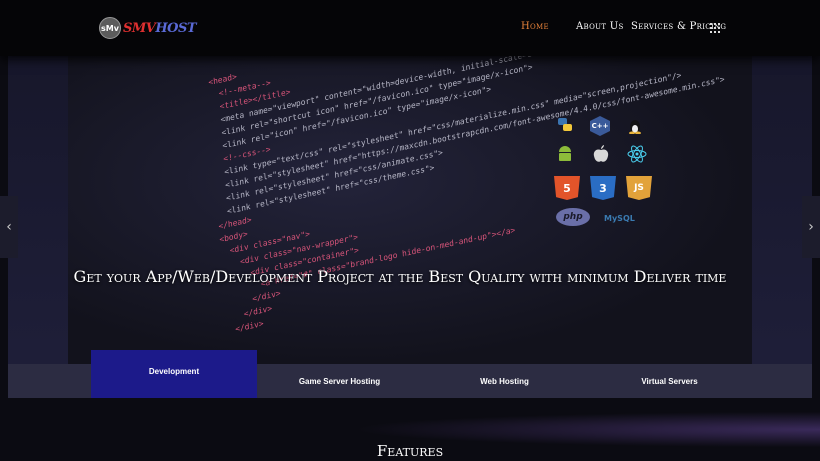 This screenshot has width=820, height=461. Describe the element at coordinates (639, 188) in the screenshot. I see `js-icon: JS` at that location.